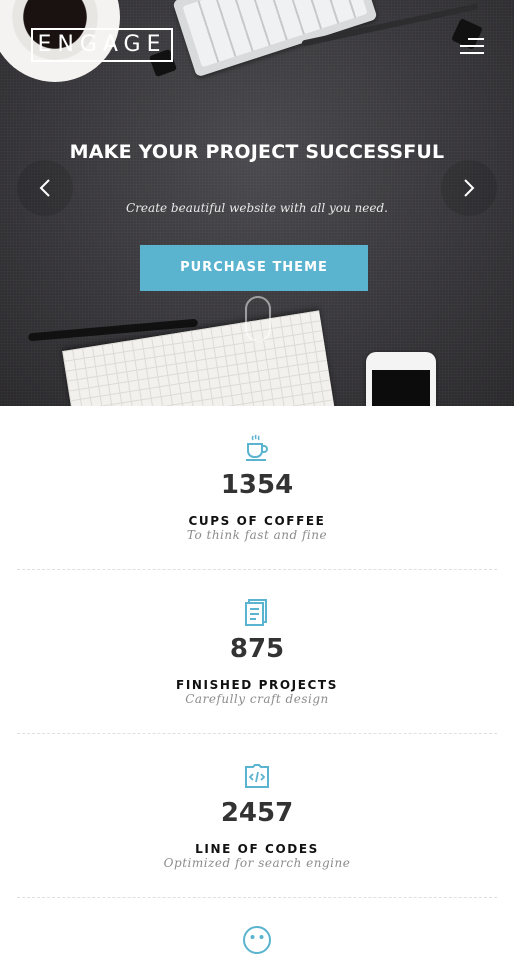 This screenshot has width=514, height=956. Describe the element at coordinates (256, 612) in the screenshot. I see `document-icon` at that location.